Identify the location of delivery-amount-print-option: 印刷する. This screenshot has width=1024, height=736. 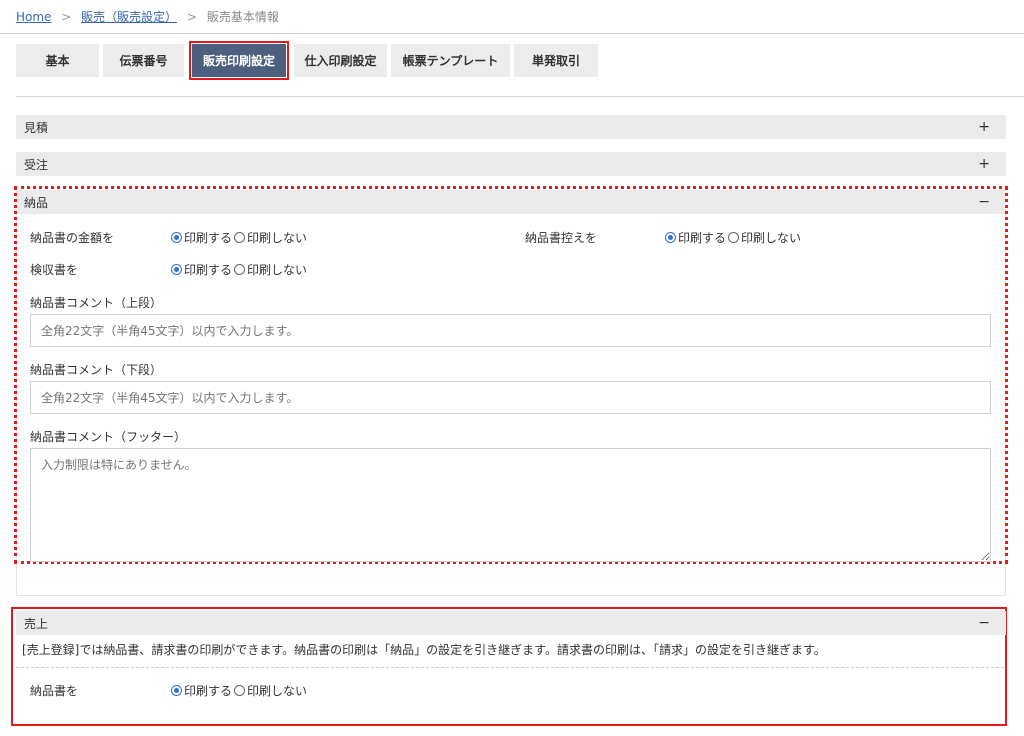
(201, 237).